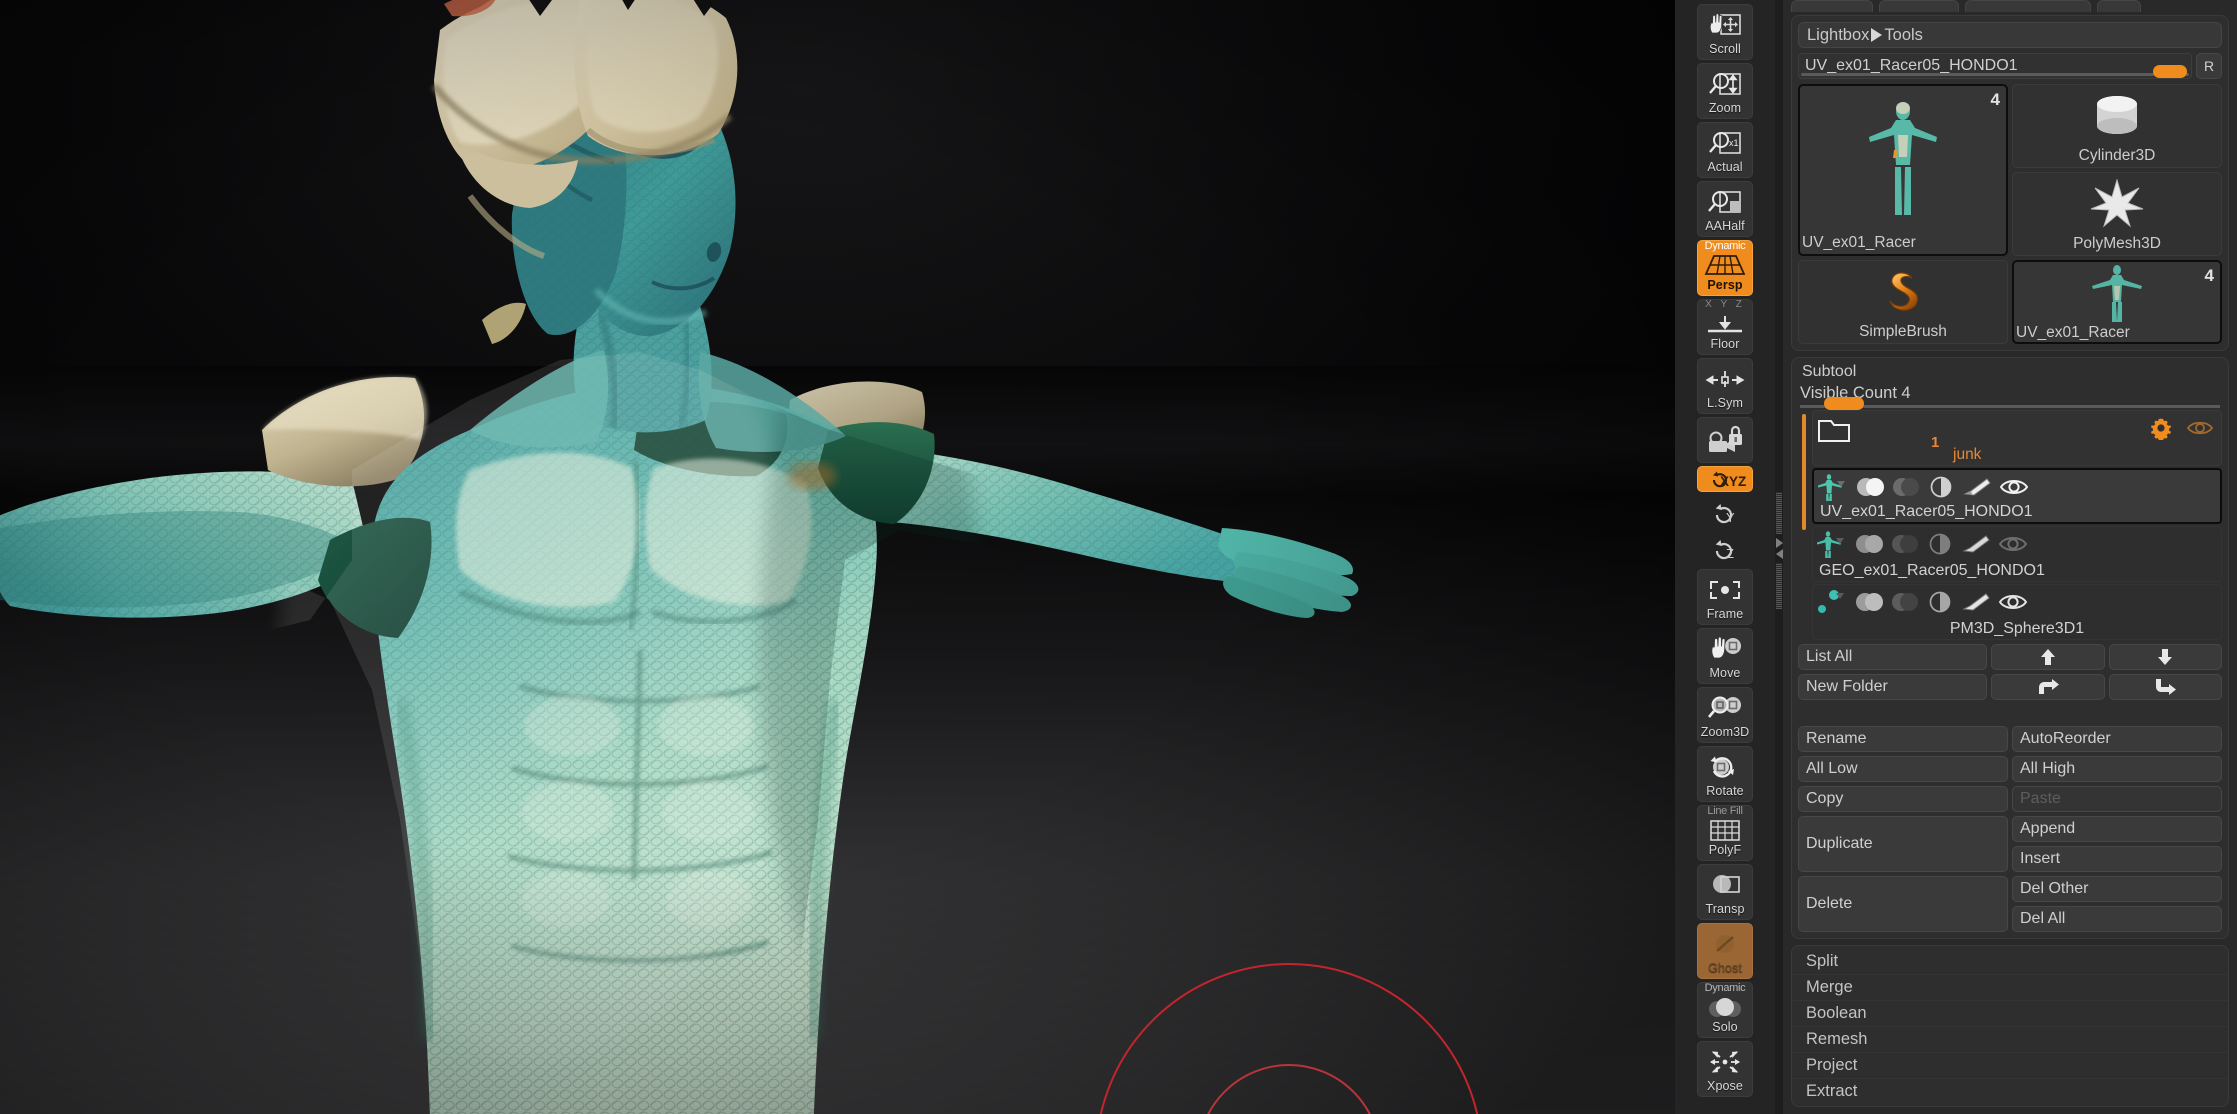 Image resolution: width=2237 pixels, height=1114 pixels. What do you see at coordinates (1903, 769) in the screenshot?
I see `all-low-button: All Low` at bounding box center [1903, 769].